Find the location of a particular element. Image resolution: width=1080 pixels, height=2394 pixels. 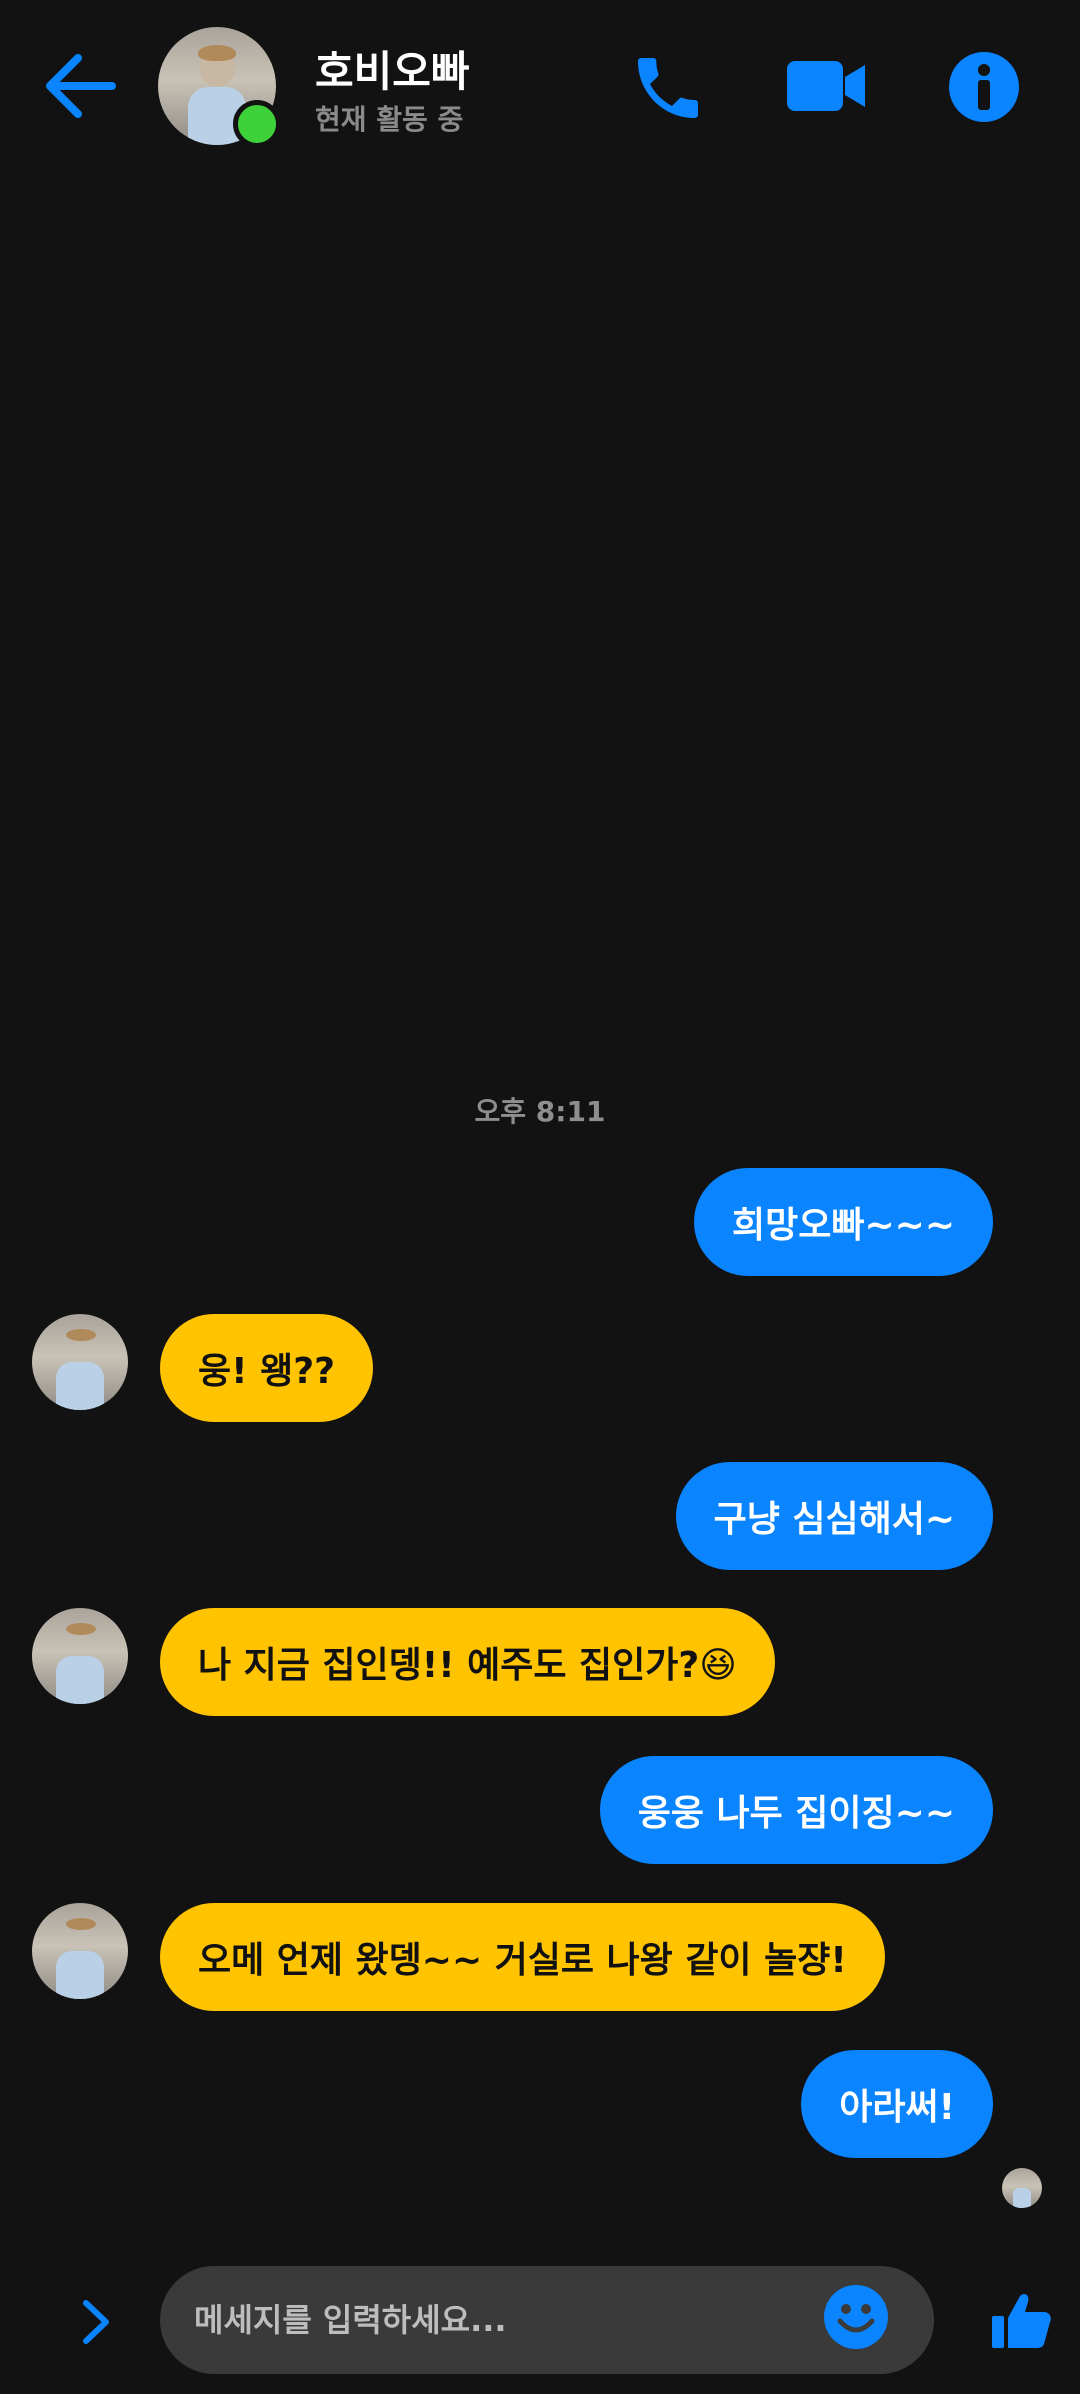

info-icon is located at coordinates (984, 87).